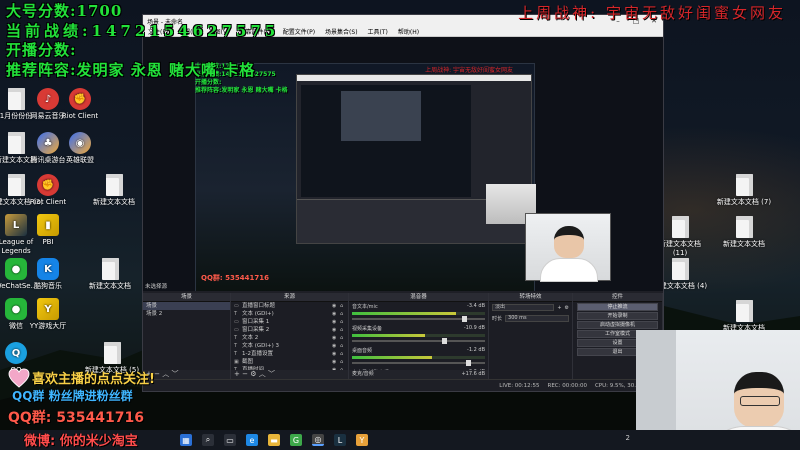 The width and height of the screenshot is (800, 450). Describe the element at coordinates (274, 440) in the screenshot. I see `folder-icon: ▬` at that location.